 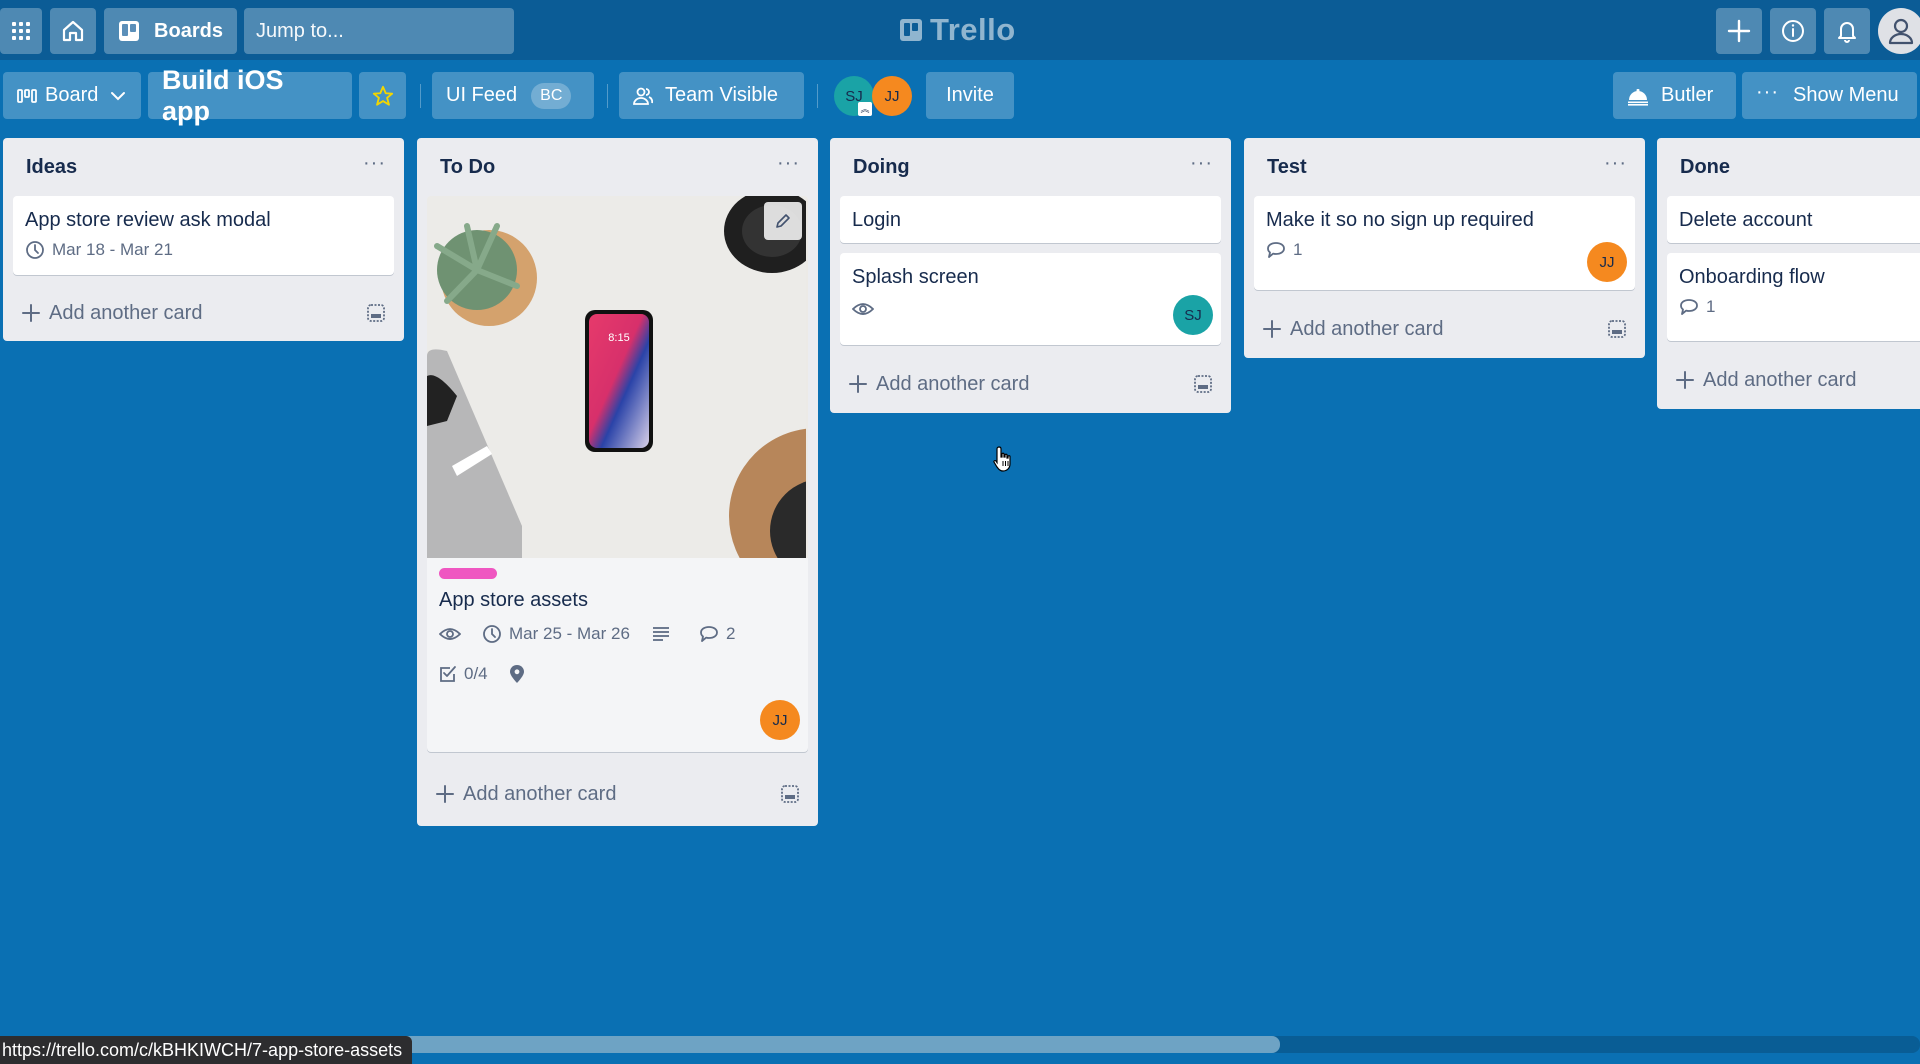 What do you see at coordinates (783, 221) in the screenshot?
I see `edit-card-button` at bounding box center [783, 221].